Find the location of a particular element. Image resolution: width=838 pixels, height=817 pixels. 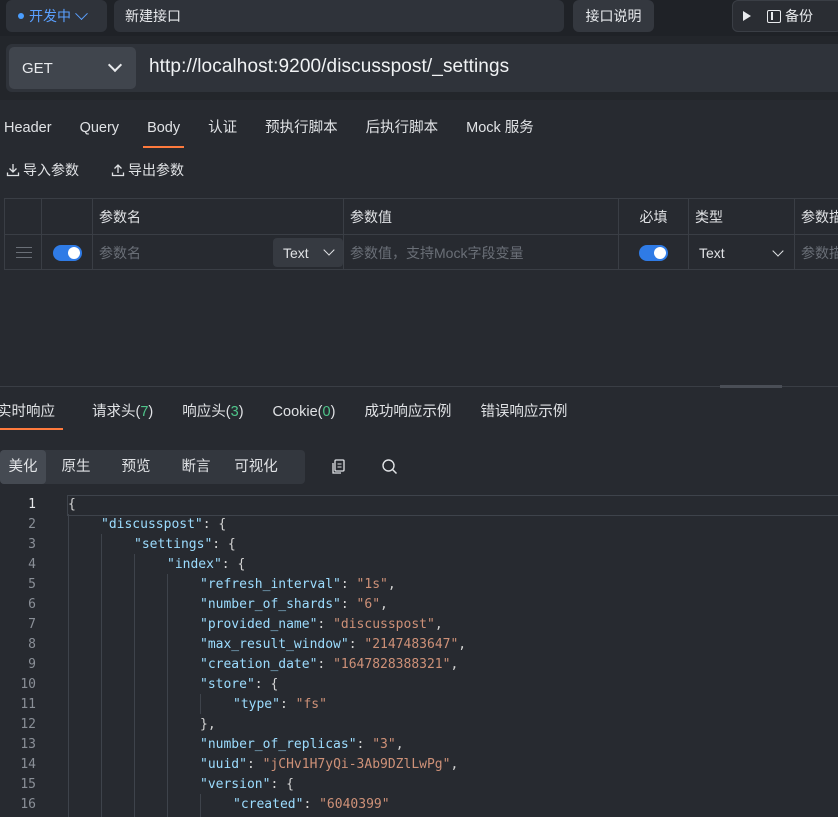

line-number: 9 is located at coordinates (32, 664).